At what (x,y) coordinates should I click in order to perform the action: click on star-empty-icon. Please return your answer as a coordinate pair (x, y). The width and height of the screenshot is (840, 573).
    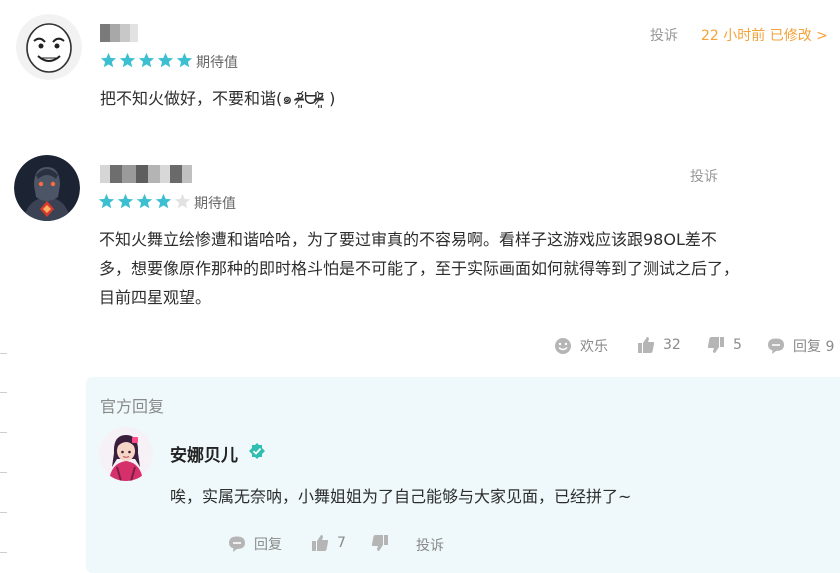
    Looking at the image, I should click on (182, 201).